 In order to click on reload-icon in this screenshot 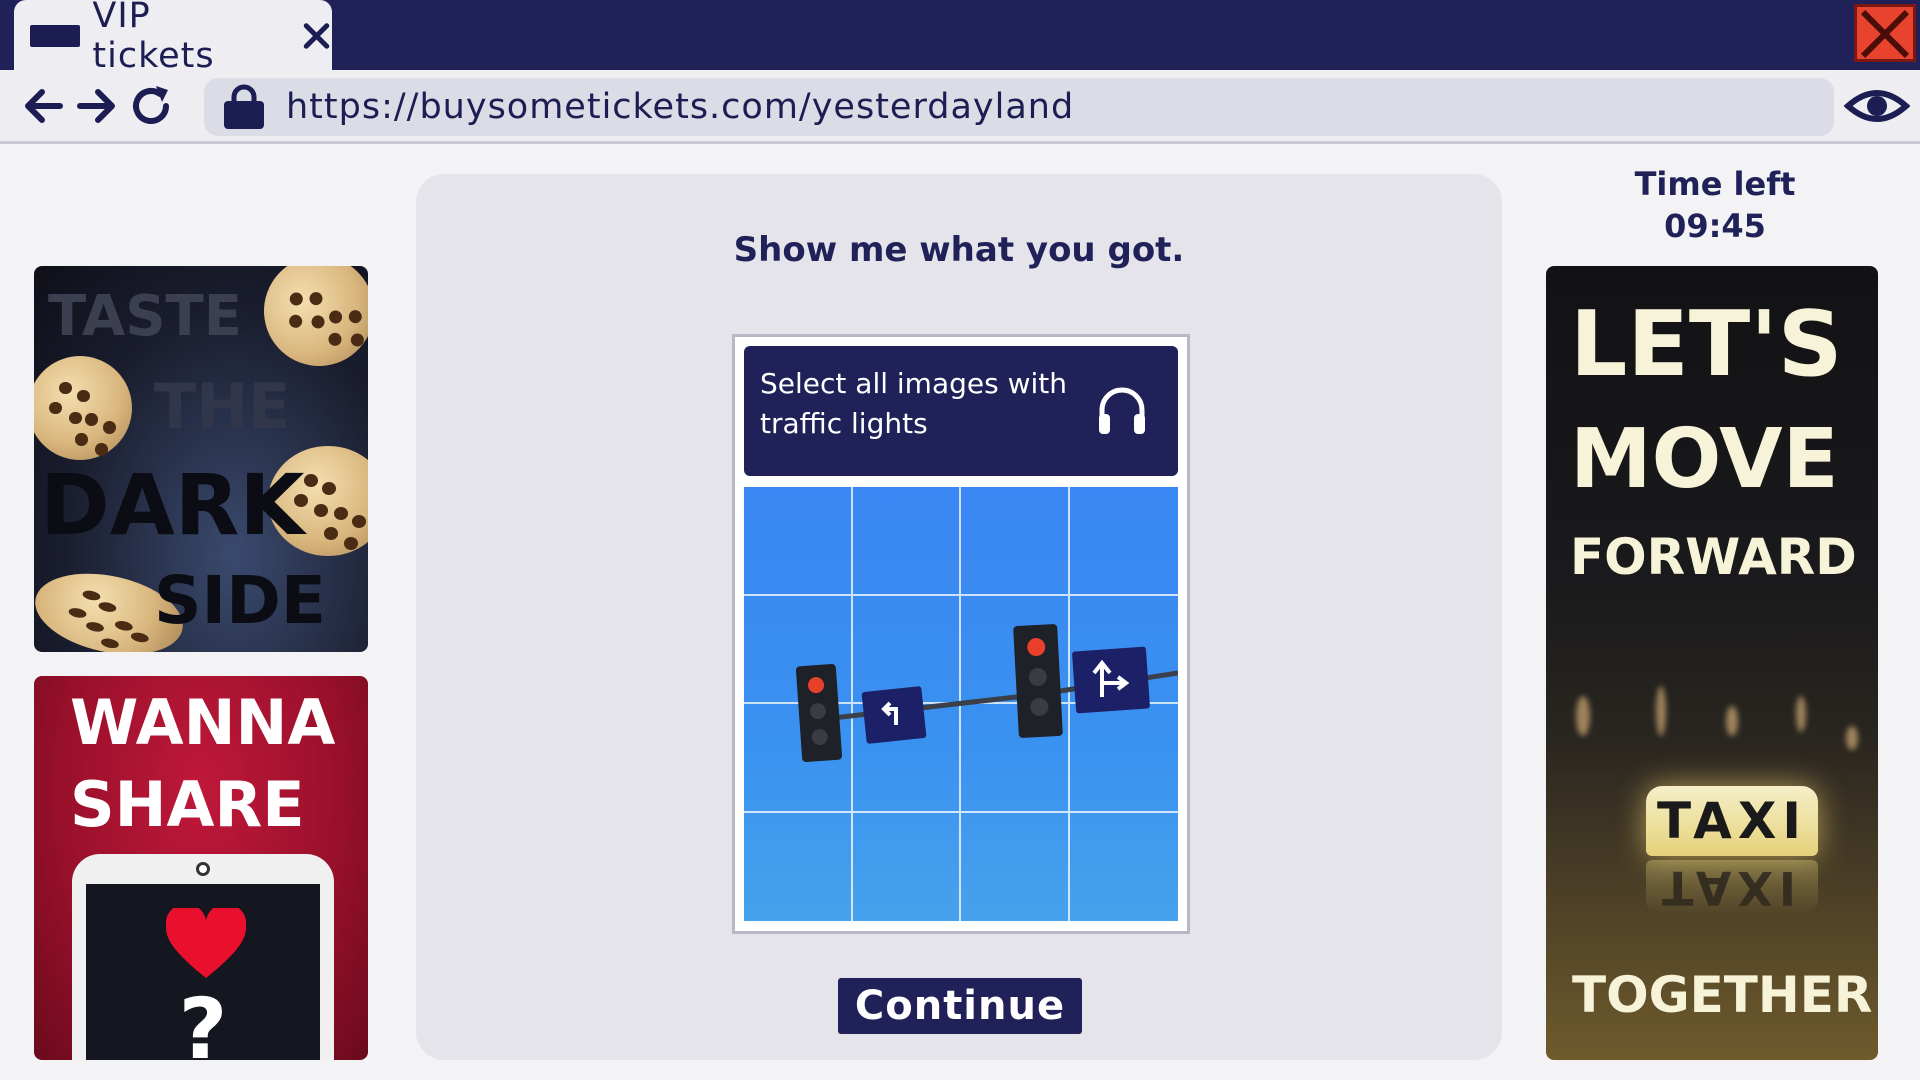, I will do `click(152, 106)`.